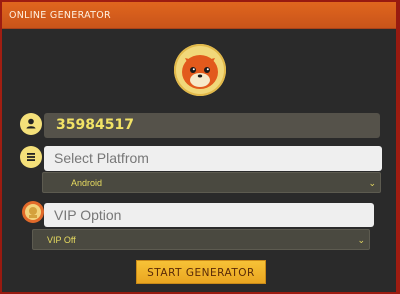 This screenshot has height=294, width=400. Describe the element at coordinates (213, 158) in the screenshot. I see `platform-input: Select Platfrom` at that location.